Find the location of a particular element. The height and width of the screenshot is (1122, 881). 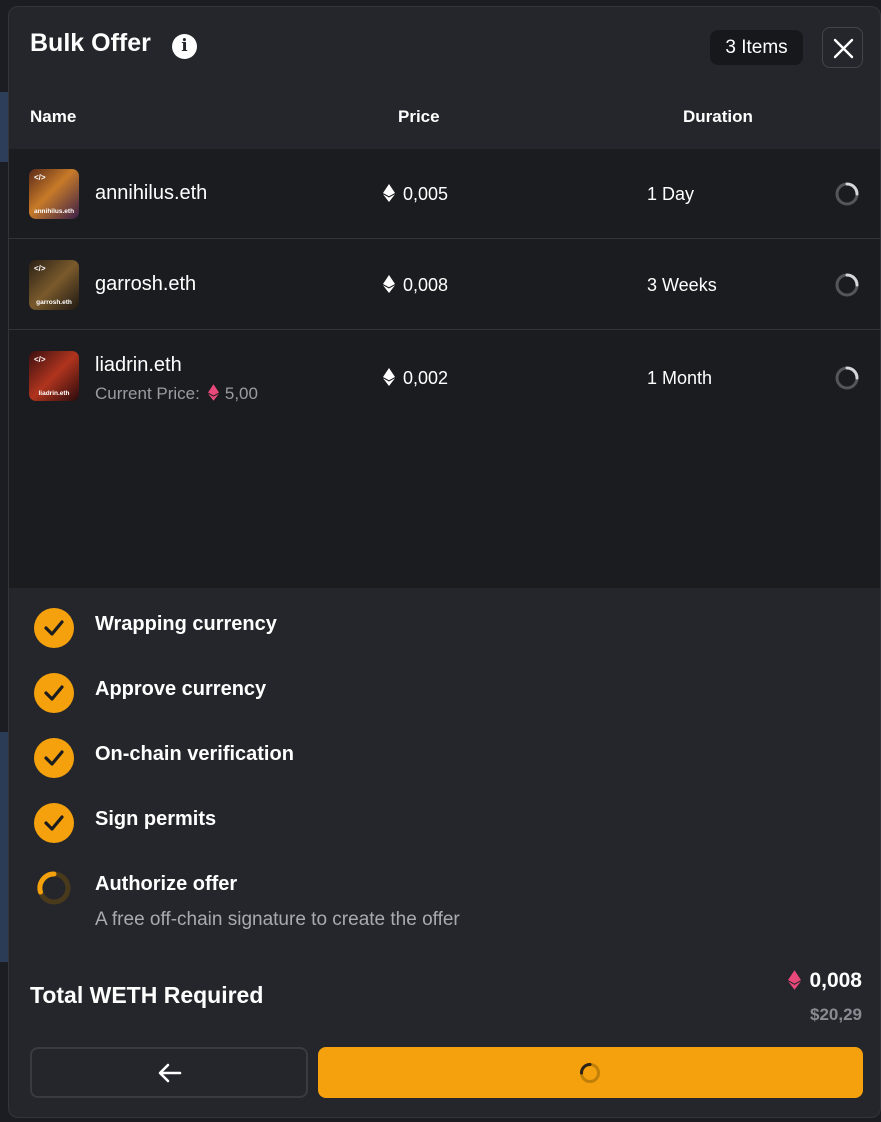

step-approve-currency: Approve currency is located at coordinates (444, 698).